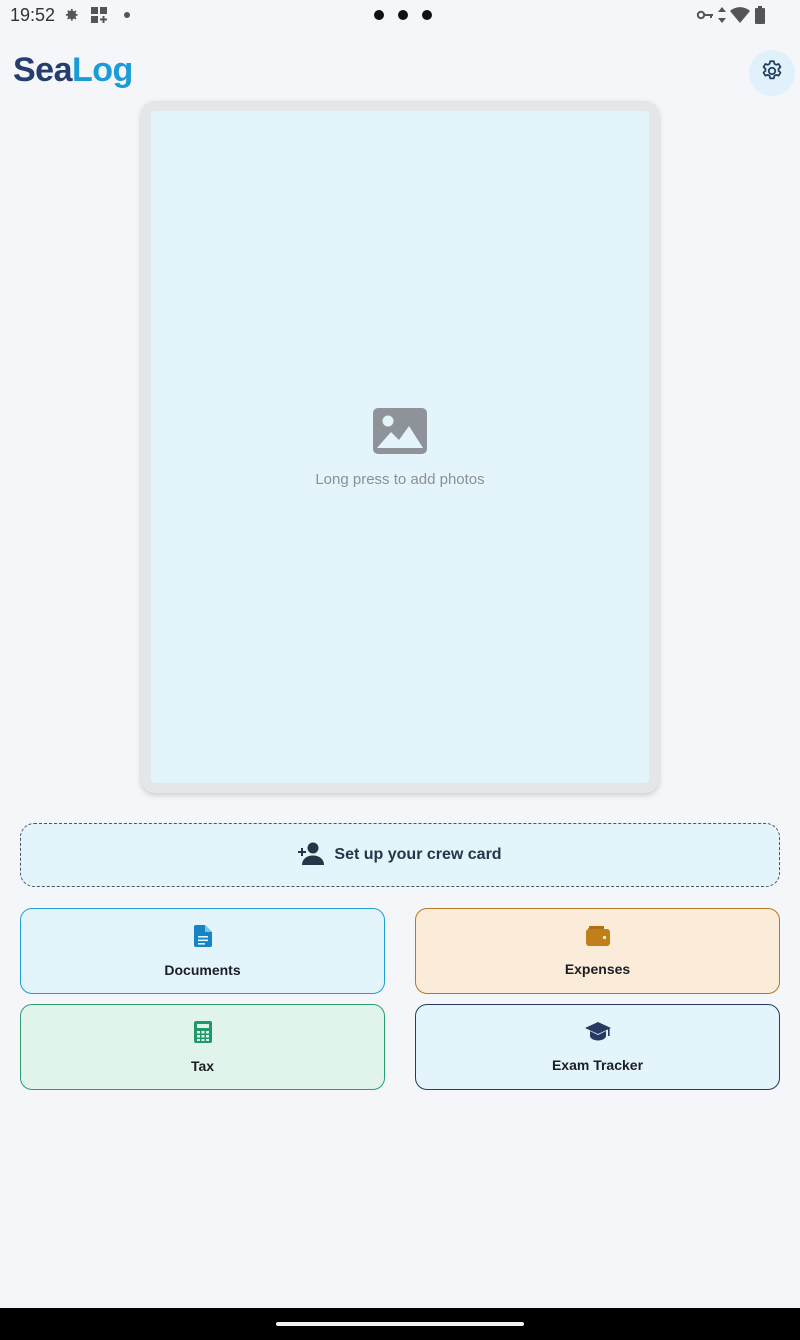  I want to click on home-gesture-handle, so click(400, 1324).